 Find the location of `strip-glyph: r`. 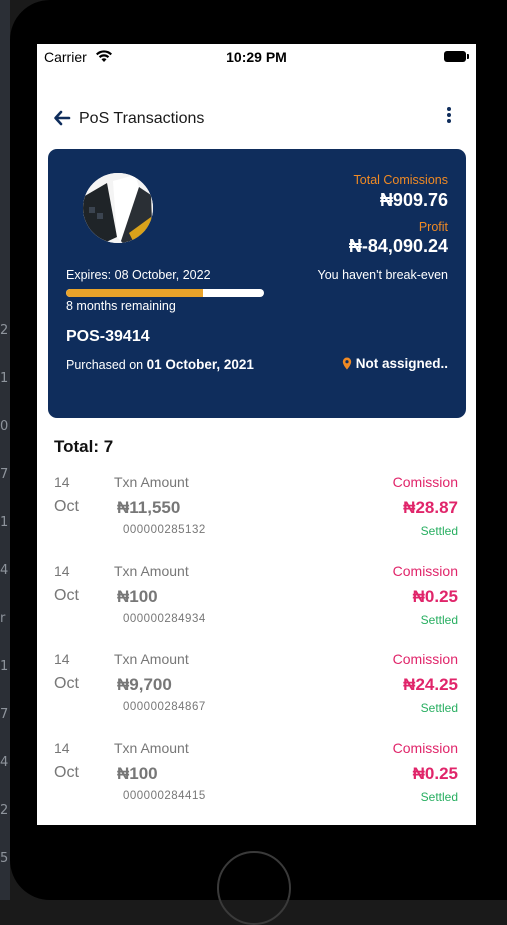

strip-glyph: r is located at coordinates (3, 618).